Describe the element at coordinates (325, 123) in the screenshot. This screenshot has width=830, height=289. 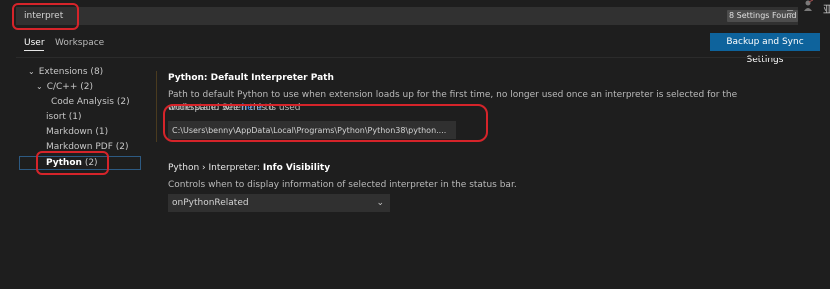
I see `annotation-path-highlight` at that location.